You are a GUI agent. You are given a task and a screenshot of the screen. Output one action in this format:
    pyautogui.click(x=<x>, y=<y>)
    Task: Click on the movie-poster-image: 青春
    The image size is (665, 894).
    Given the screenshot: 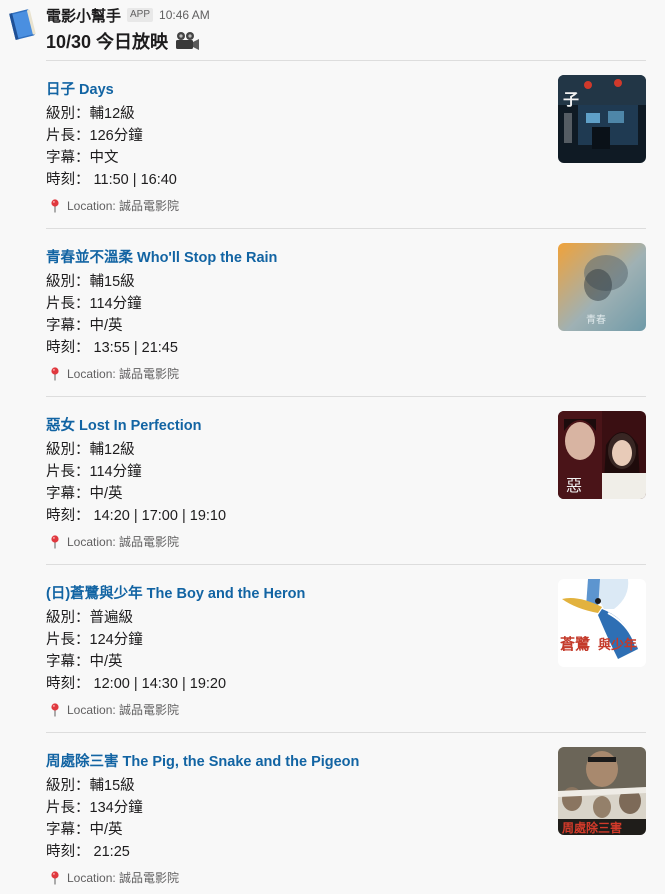 What is the action you would take?
    pyautogui.click(x=602, y=287)
    